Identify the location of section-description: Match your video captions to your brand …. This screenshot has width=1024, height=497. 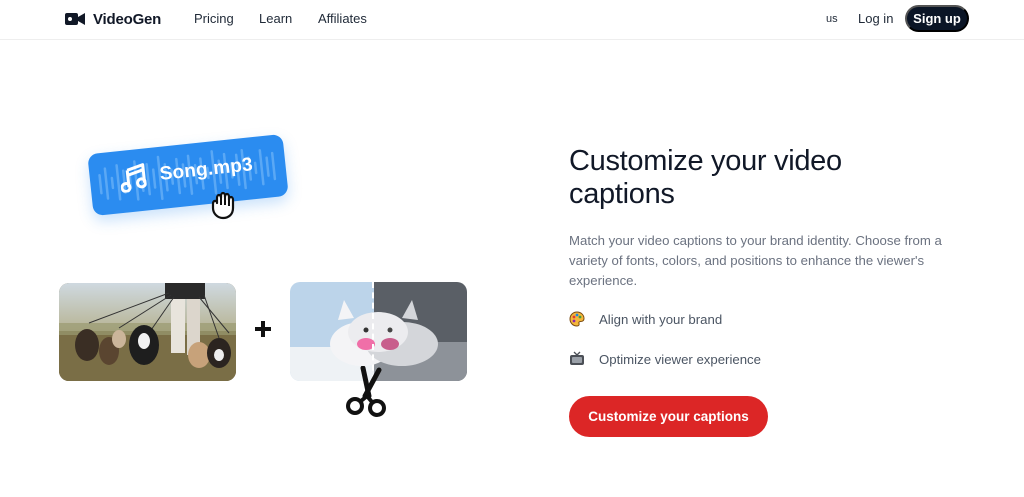
(755, 260).